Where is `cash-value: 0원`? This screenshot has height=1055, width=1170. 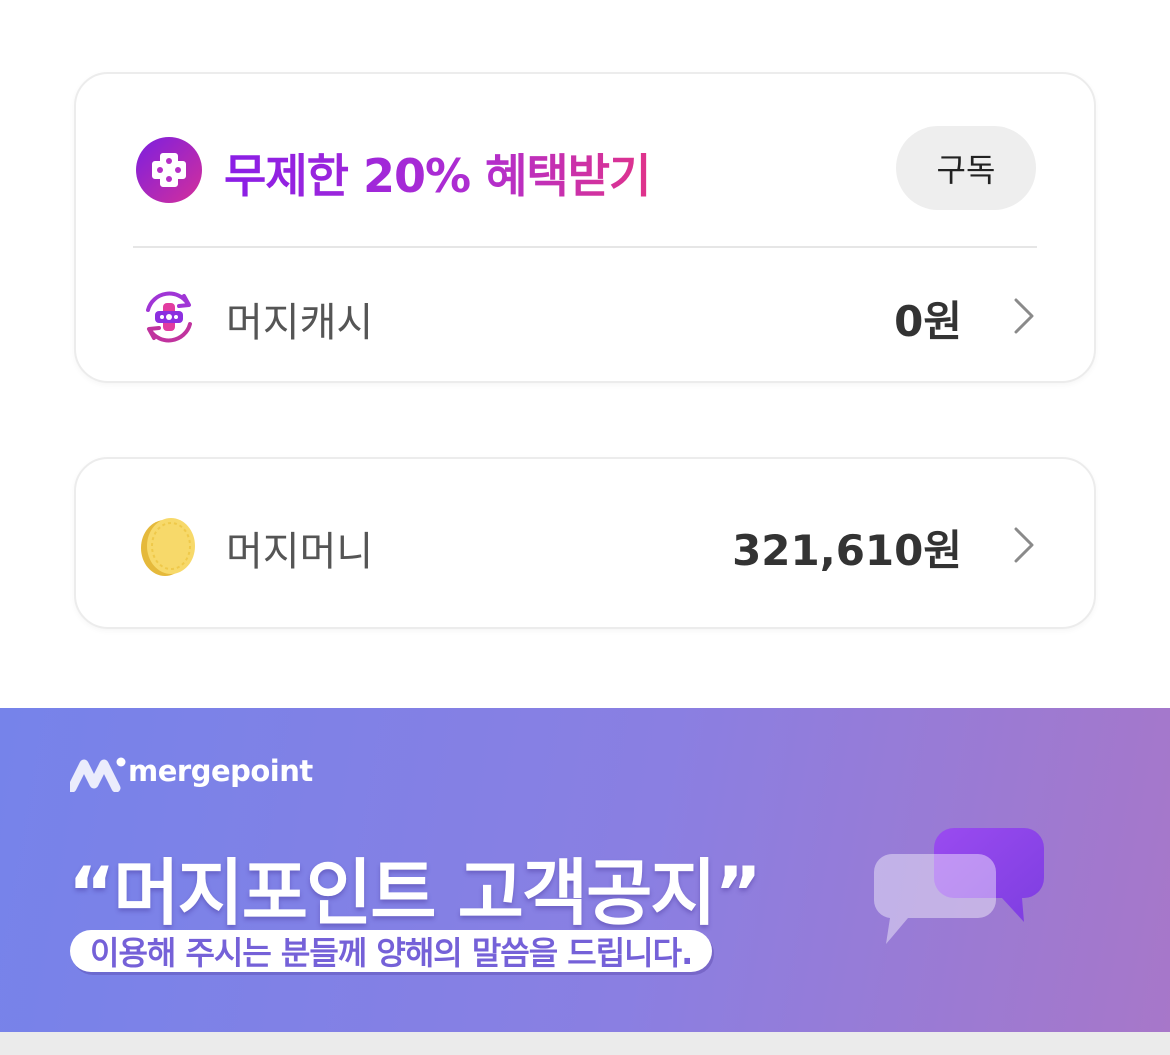 cash-value: 0원 is located at coordinates (928, 321).